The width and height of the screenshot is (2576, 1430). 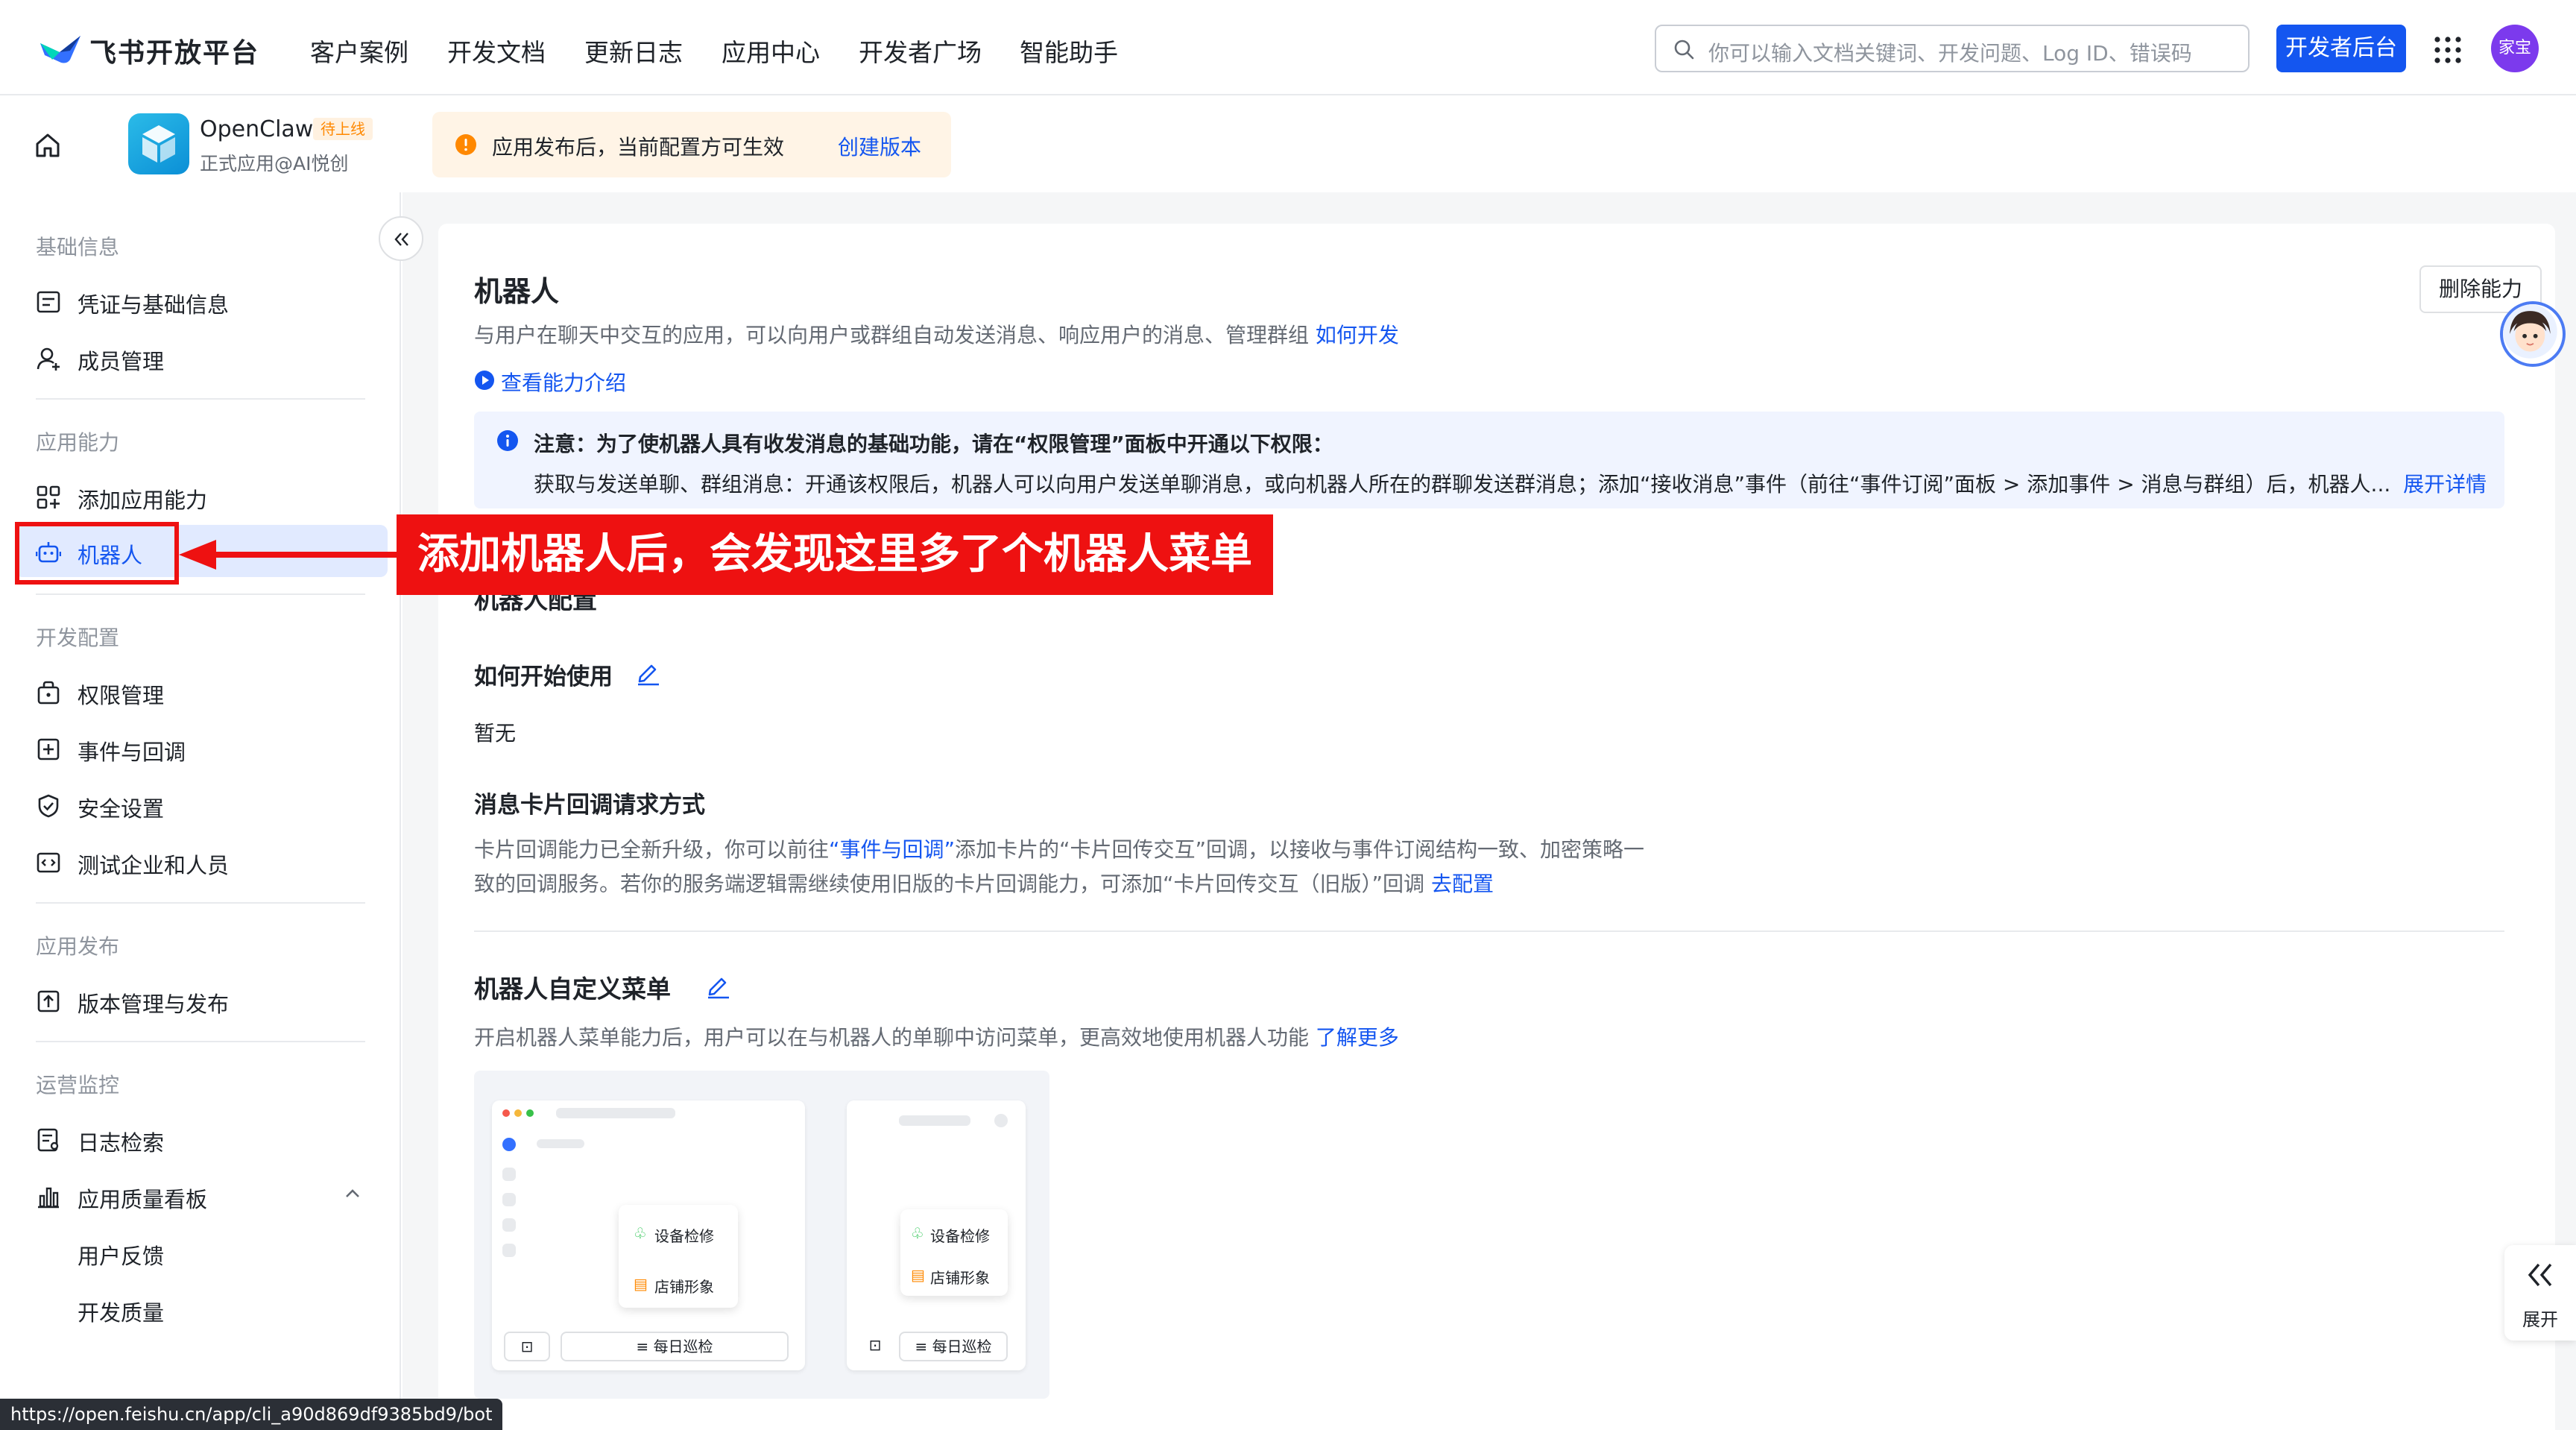 I want to click on sidebar-item-dev-quality: 开发质量, so click(x=194, y=1308).